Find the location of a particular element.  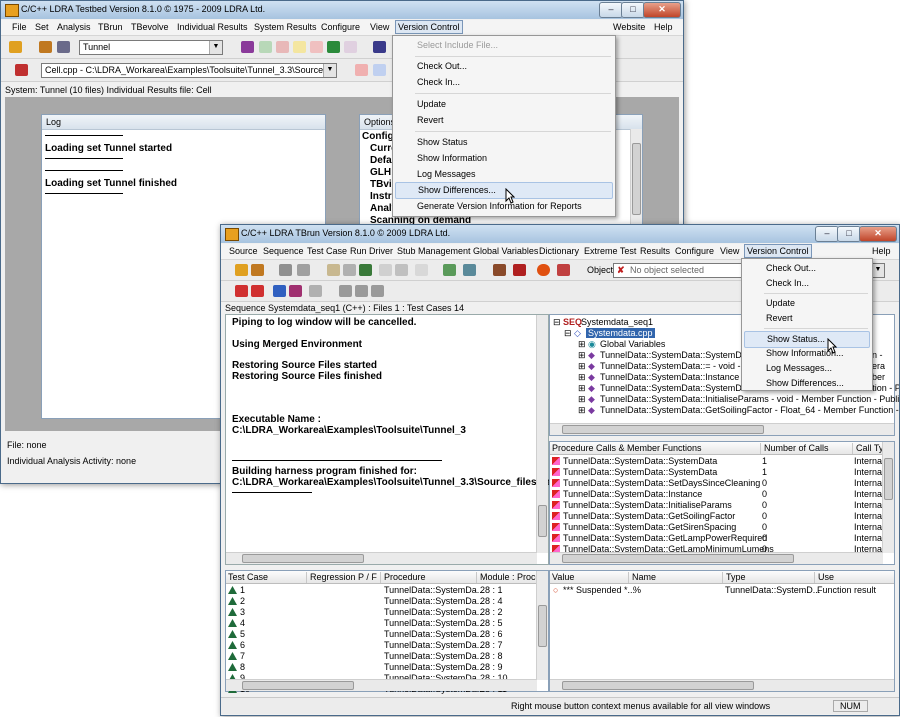

col-number-of-calls: Number of Calls is located at coordinates (807, 448).